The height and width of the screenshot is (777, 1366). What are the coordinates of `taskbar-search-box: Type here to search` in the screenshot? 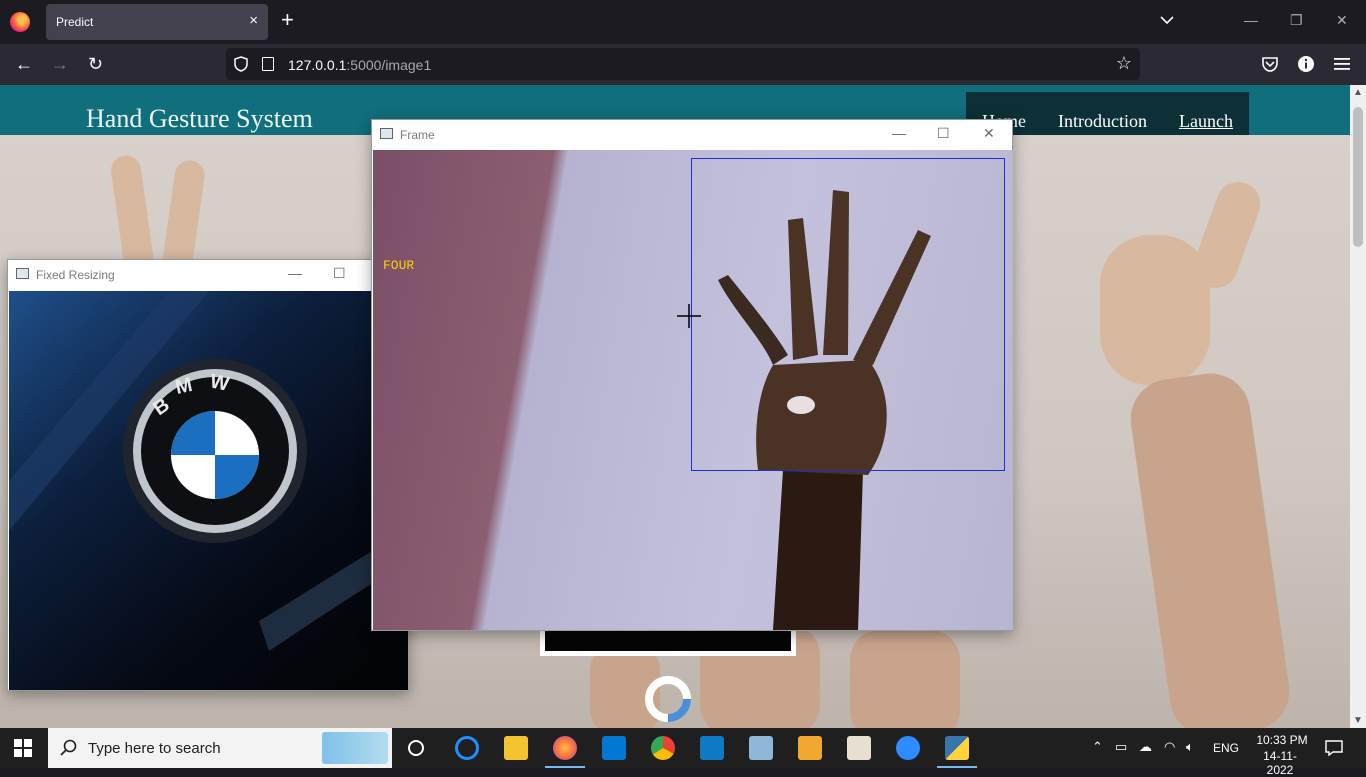 It's located at (220, 748).